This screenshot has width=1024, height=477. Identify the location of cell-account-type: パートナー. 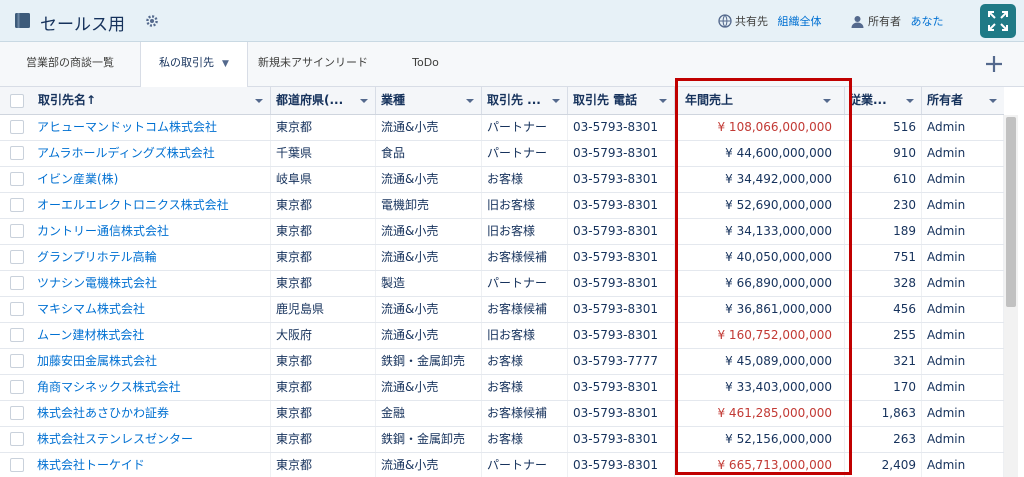
(525, 465).